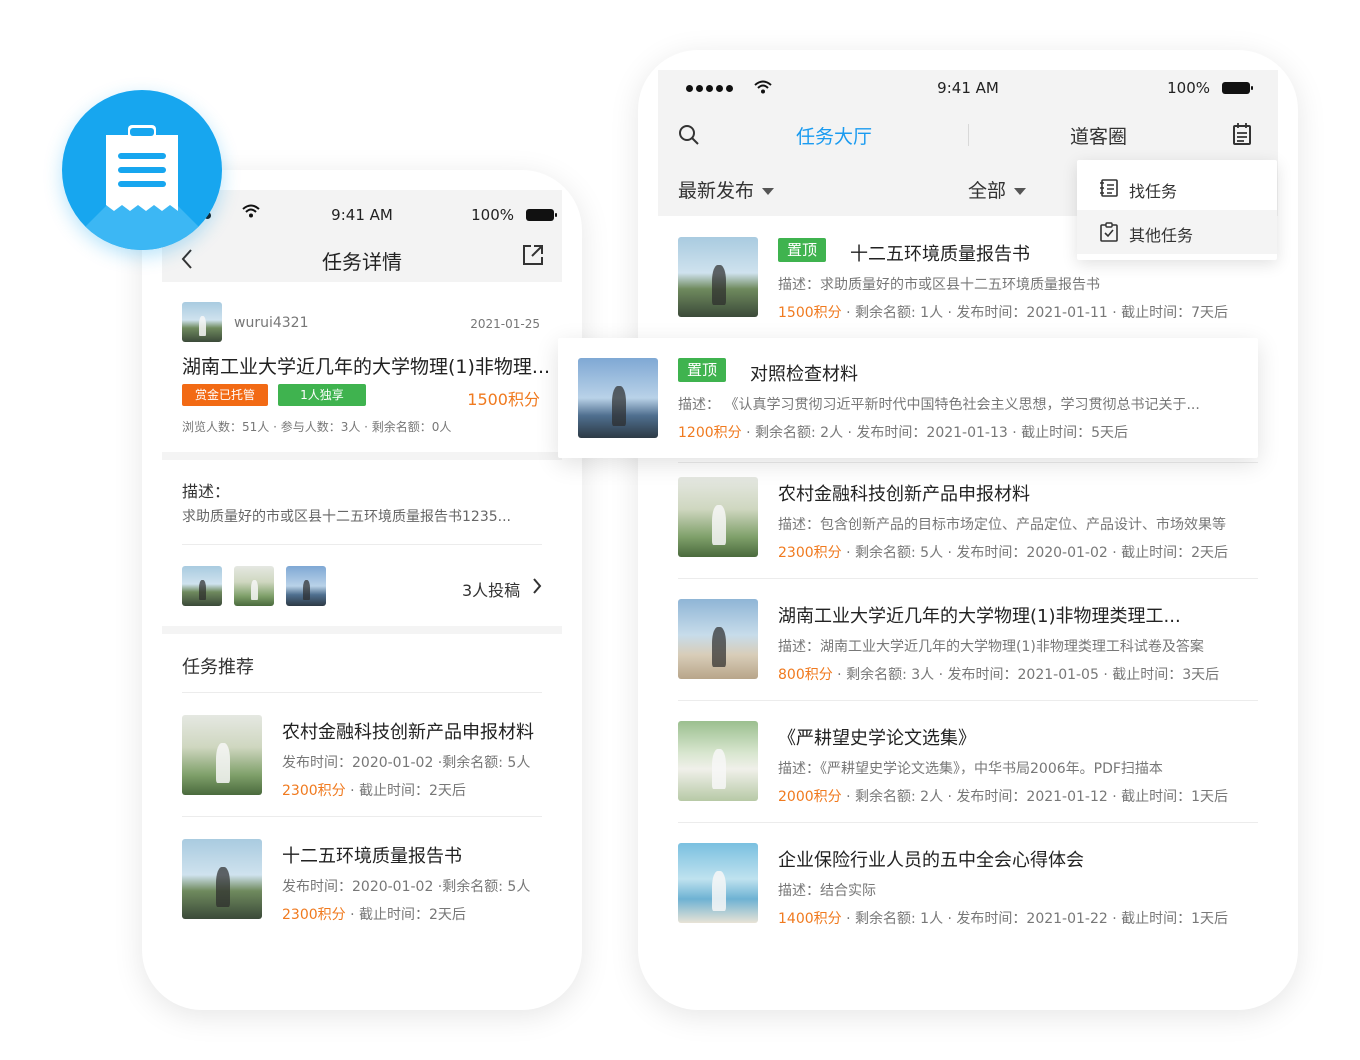 Image resolution: width=1360 pixels, height=1060 pixels. What do you see at coordinates (1242, 134) in the screenshot?
I see `calendar-icon` at bounding box center [1242, 134].